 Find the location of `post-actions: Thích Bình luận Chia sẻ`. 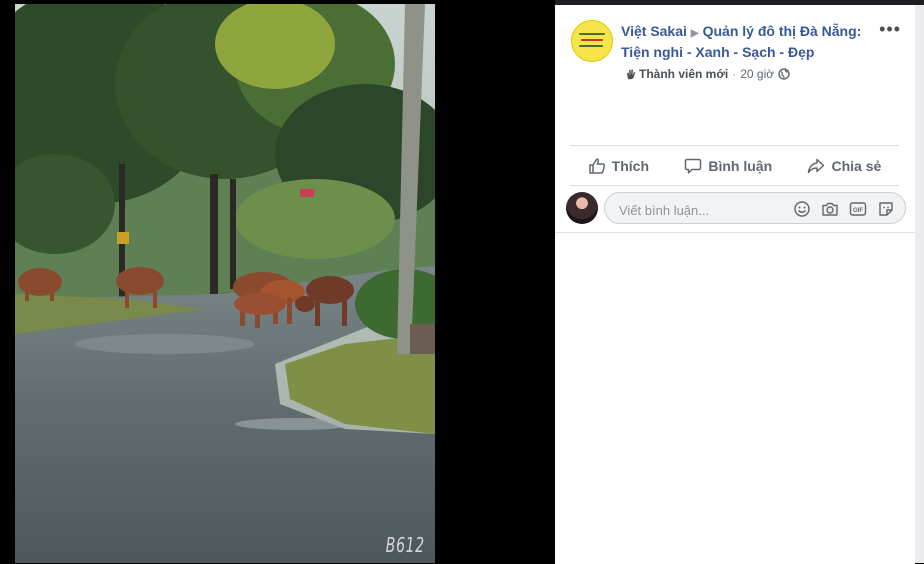

post-actions: Thích Bình luận Chia sẻ is located at coordinates (734, 165).